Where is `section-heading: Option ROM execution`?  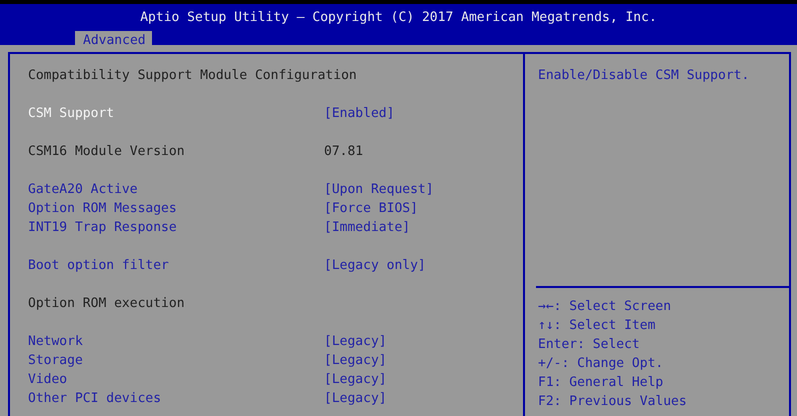 section-heading: Option ROM execution is located at coordinates (106, 304).